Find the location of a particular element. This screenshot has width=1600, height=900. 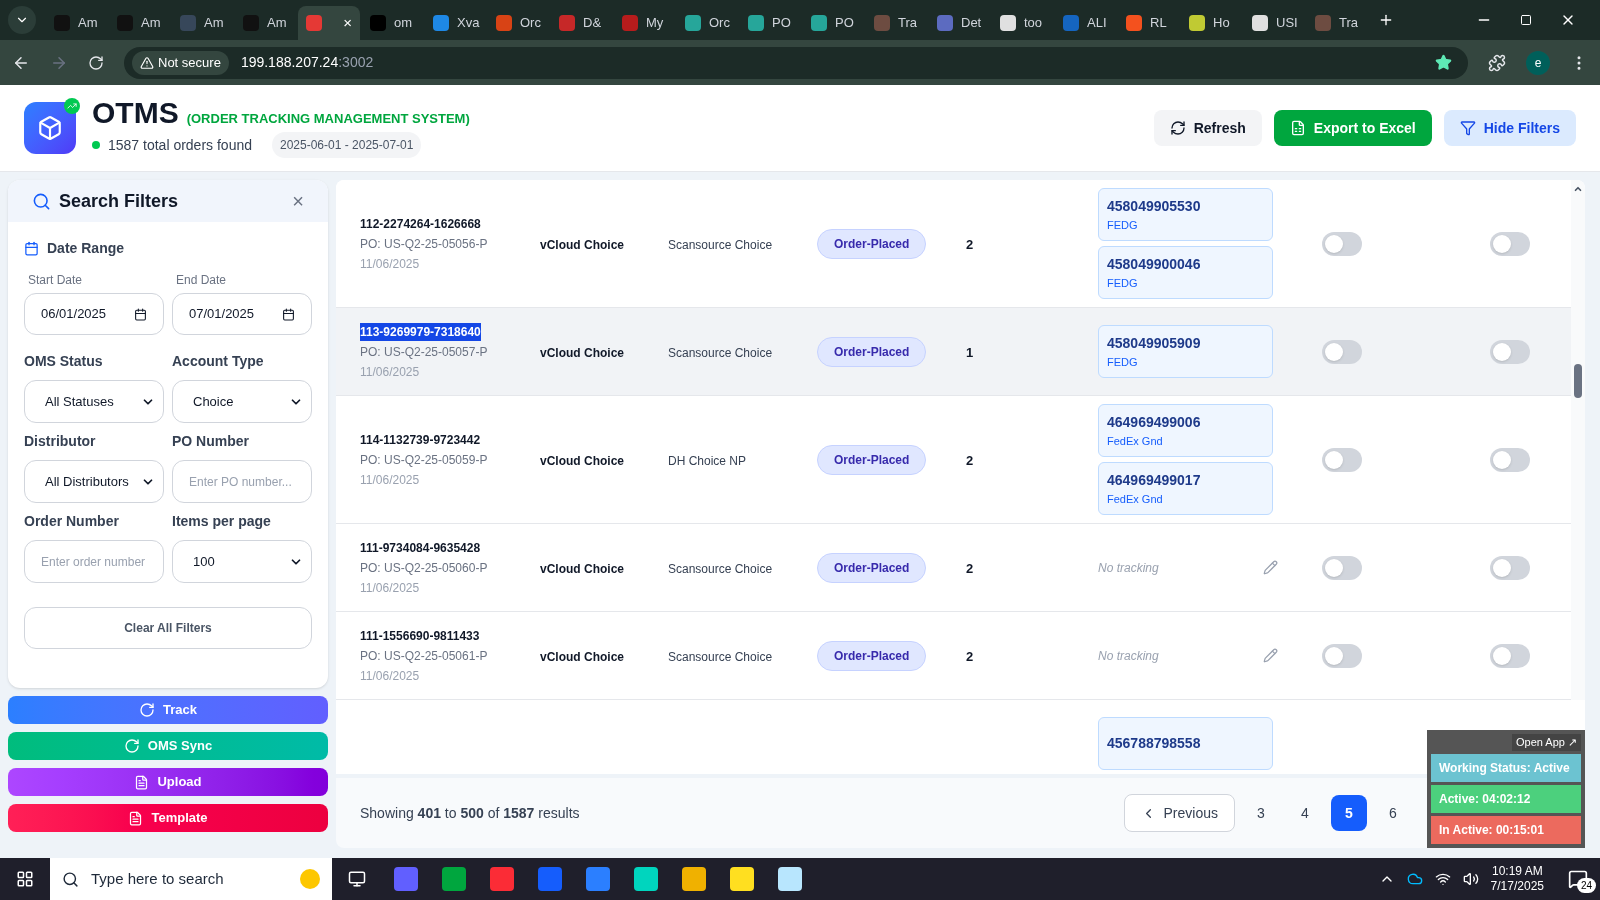

scrollbar is located at coordinates (1578, 440).